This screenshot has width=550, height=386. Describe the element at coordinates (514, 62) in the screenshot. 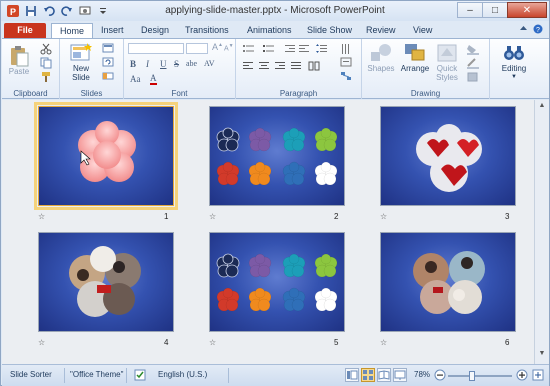

I see `editing-button: Editing ▼` at that location.